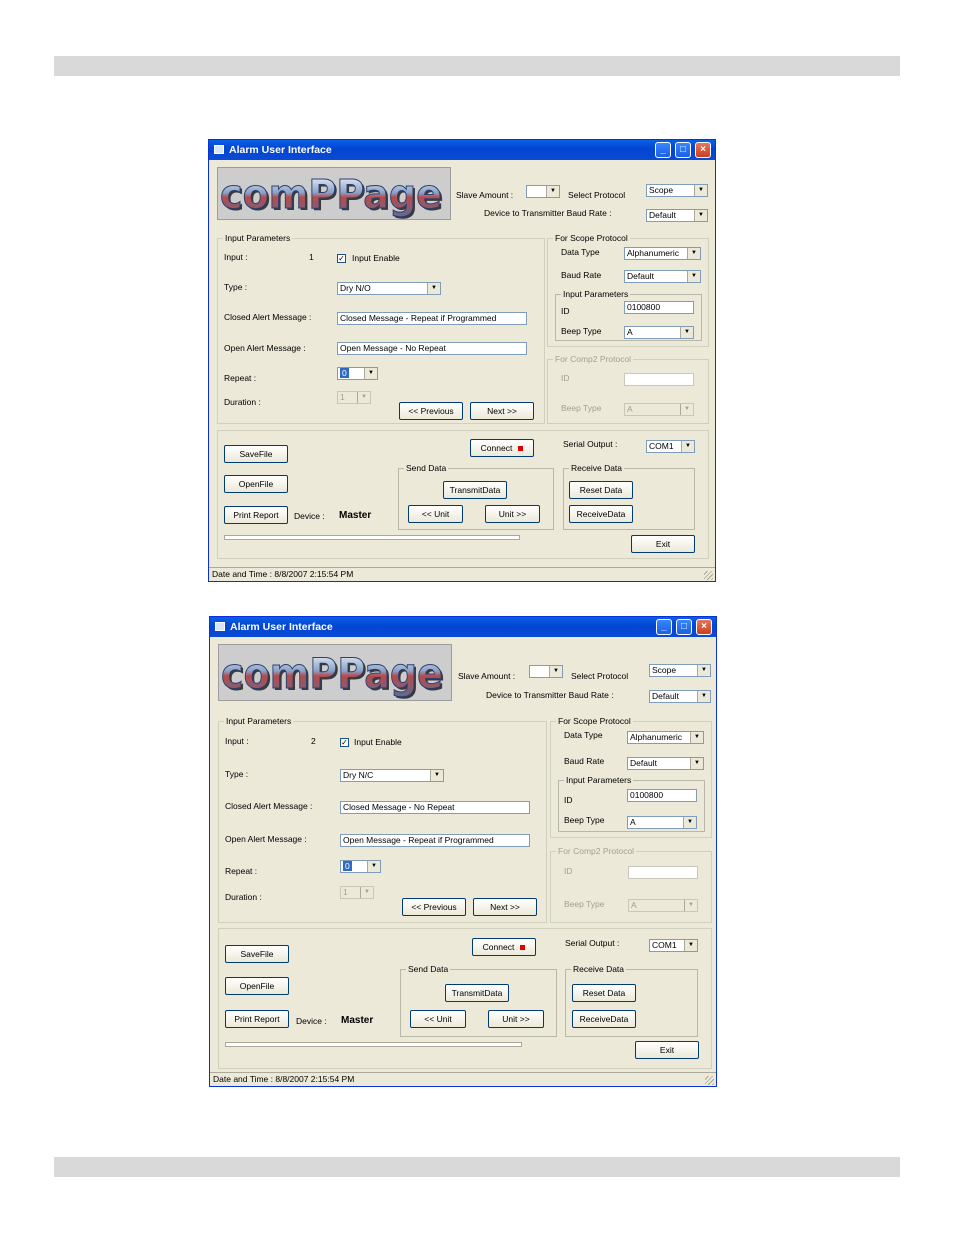  I want to click on group-label: For Comp2 Protocol, so click(596, 851).